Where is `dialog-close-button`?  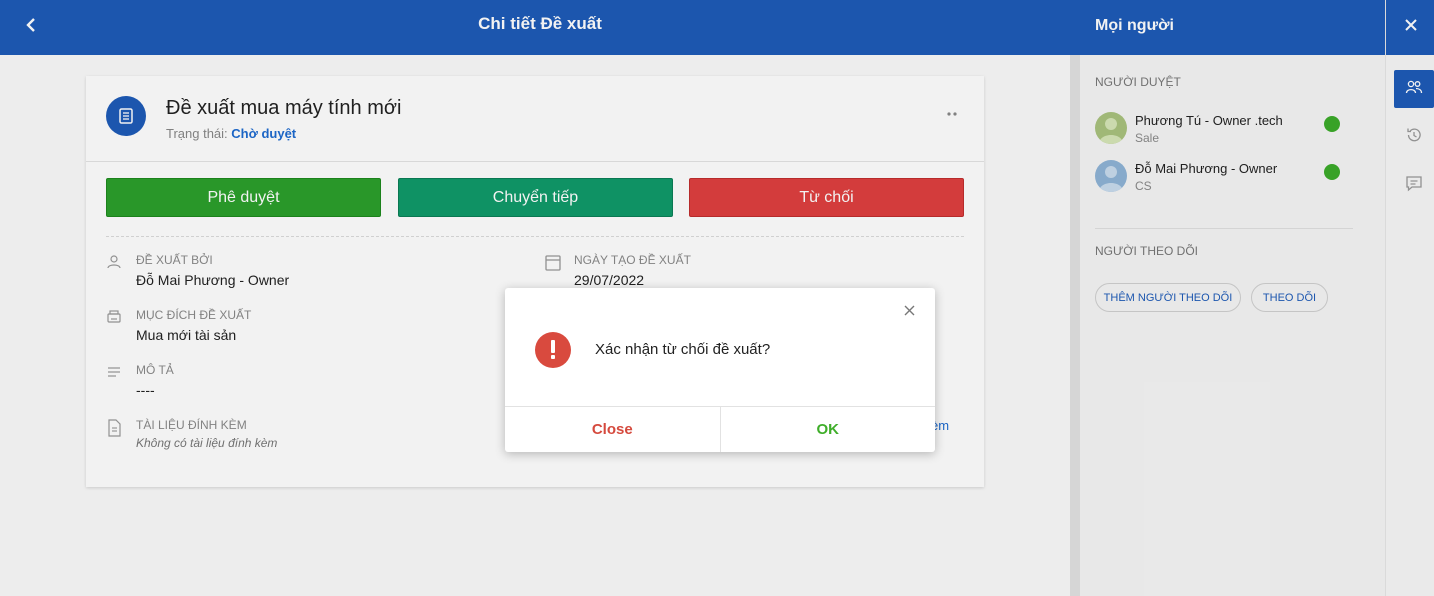
dialog-close-button is located at coordinates (909, 312).